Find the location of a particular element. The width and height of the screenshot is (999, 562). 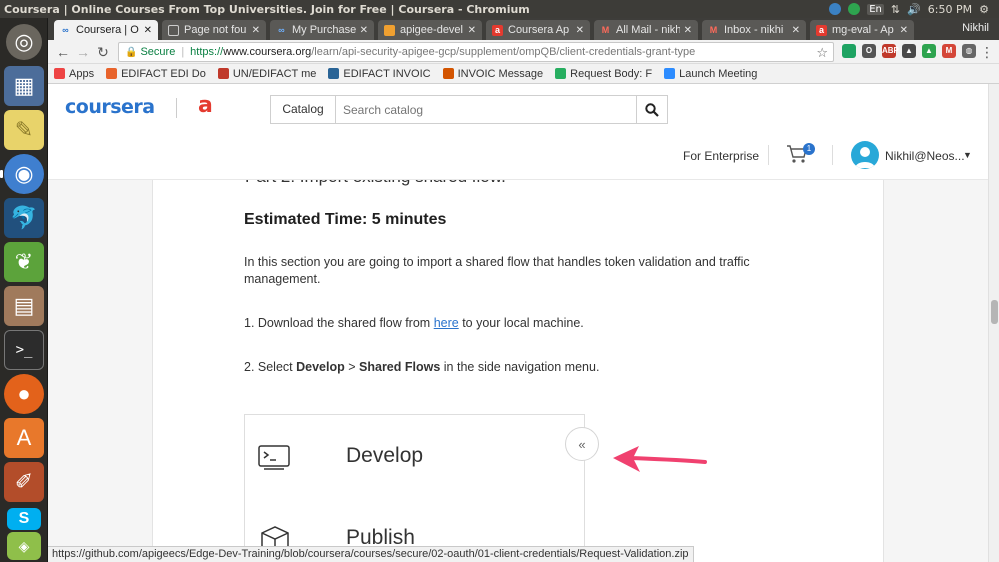

extension-green-icon is located at coordinates (849, 51).